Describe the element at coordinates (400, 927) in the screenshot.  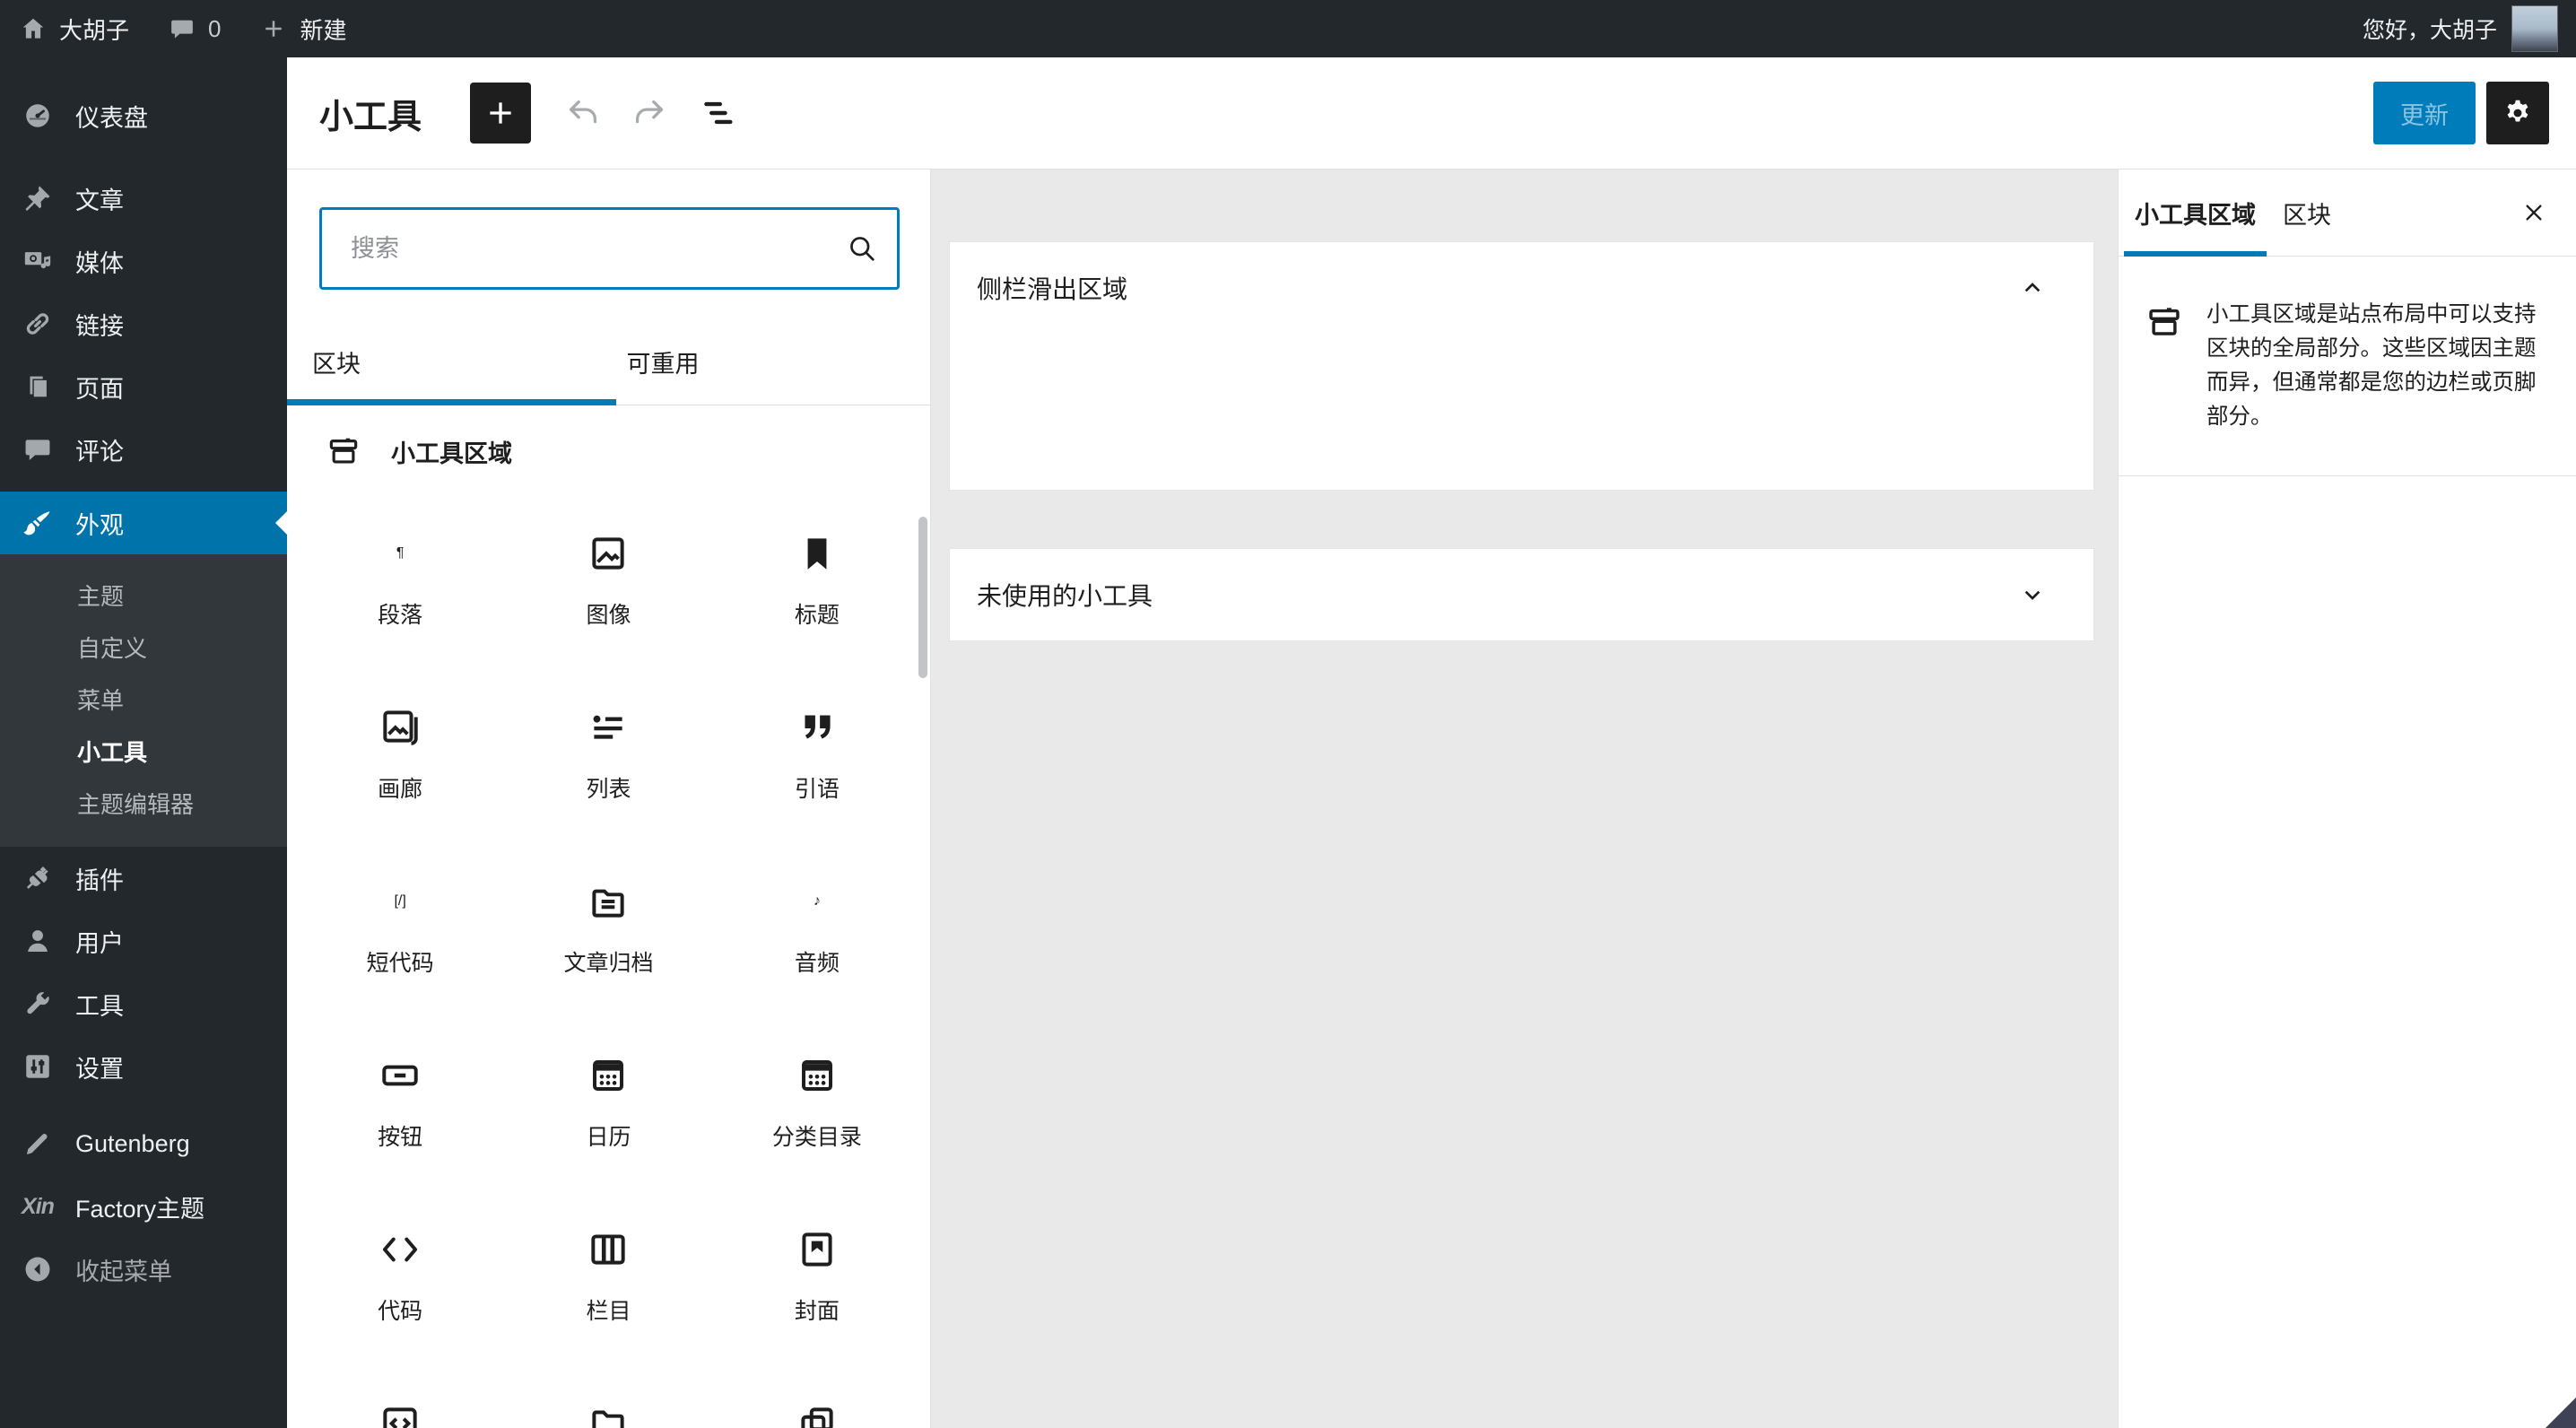
I see `block-type-shortcode: [/] 短代码` at that location.